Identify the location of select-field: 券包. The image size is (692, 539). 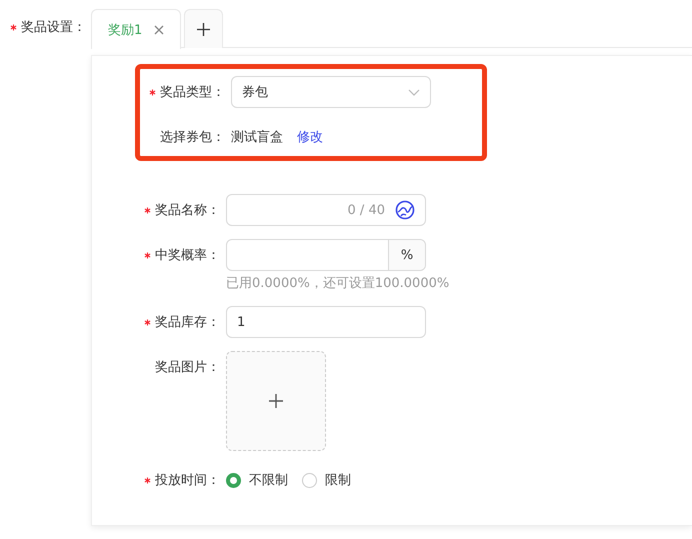
(331, 92).